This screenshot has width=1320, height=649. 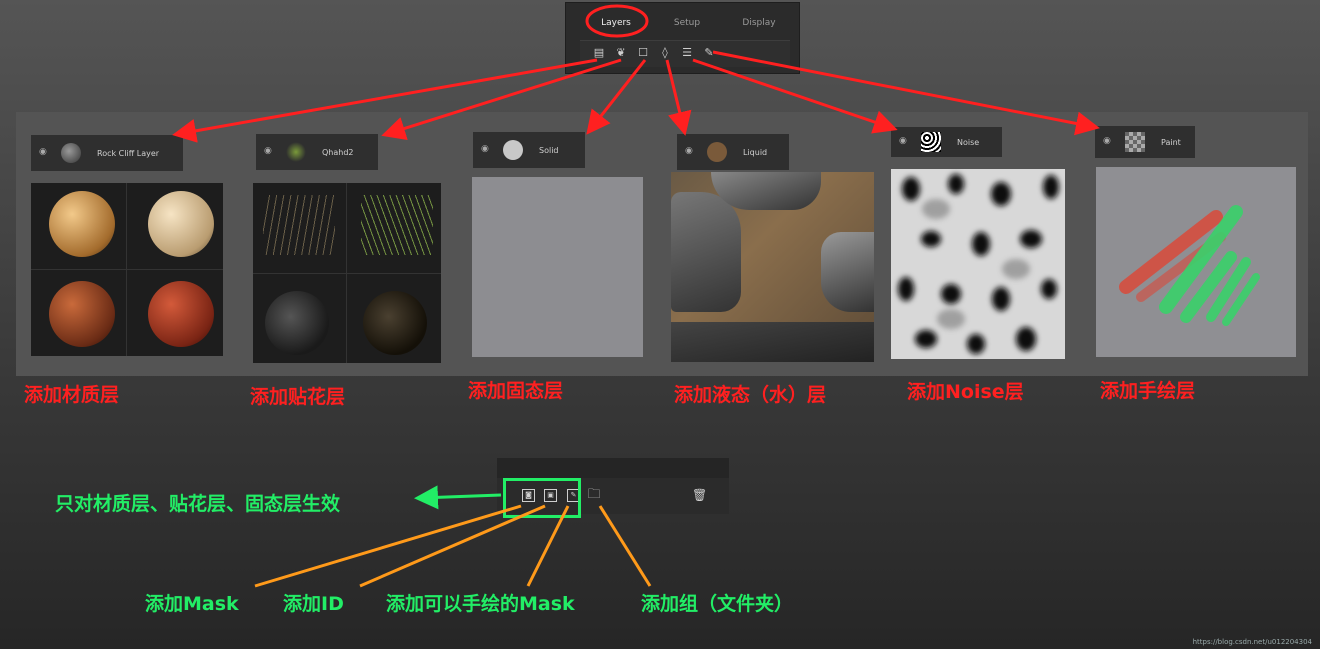 I want to click on arrow-add-paint-mask, so click(x=548, y=546).